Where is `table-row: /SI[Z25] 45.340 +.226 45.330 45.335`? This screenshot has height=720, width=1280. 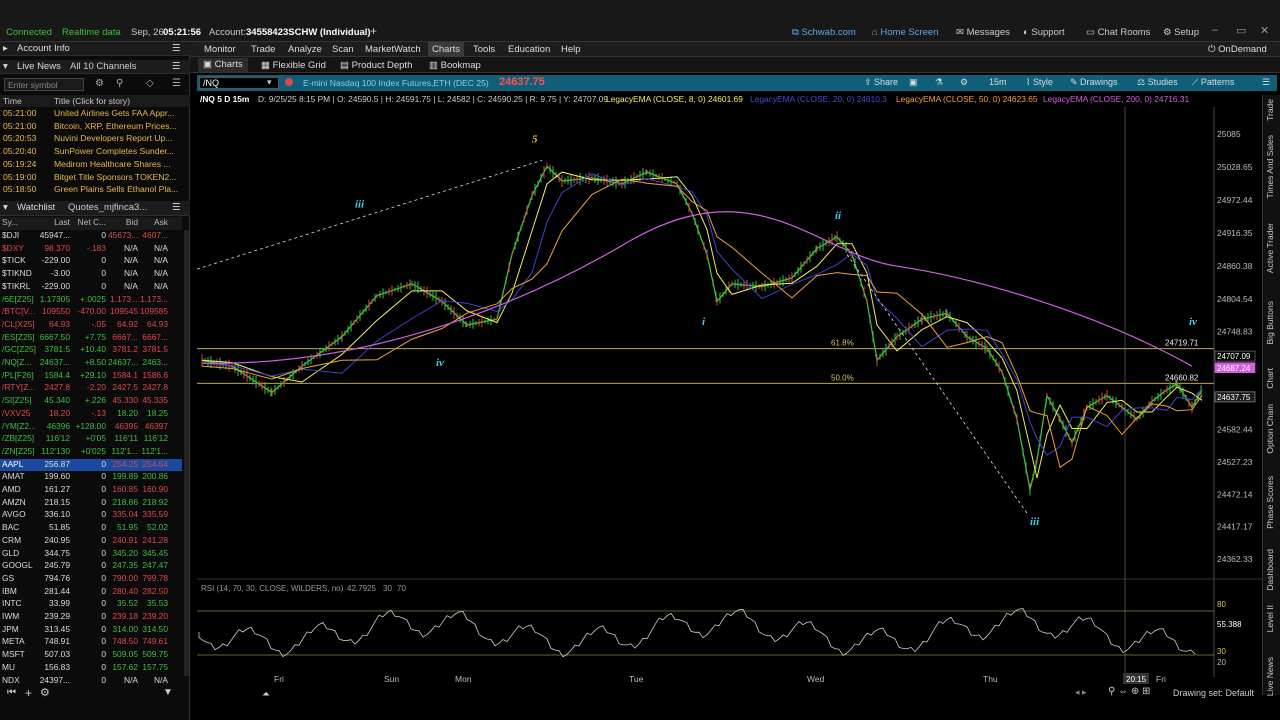 table-row: /SI[Z25] 45.340 +.226 45.330 45.335 is located at coordinates (91, 401).